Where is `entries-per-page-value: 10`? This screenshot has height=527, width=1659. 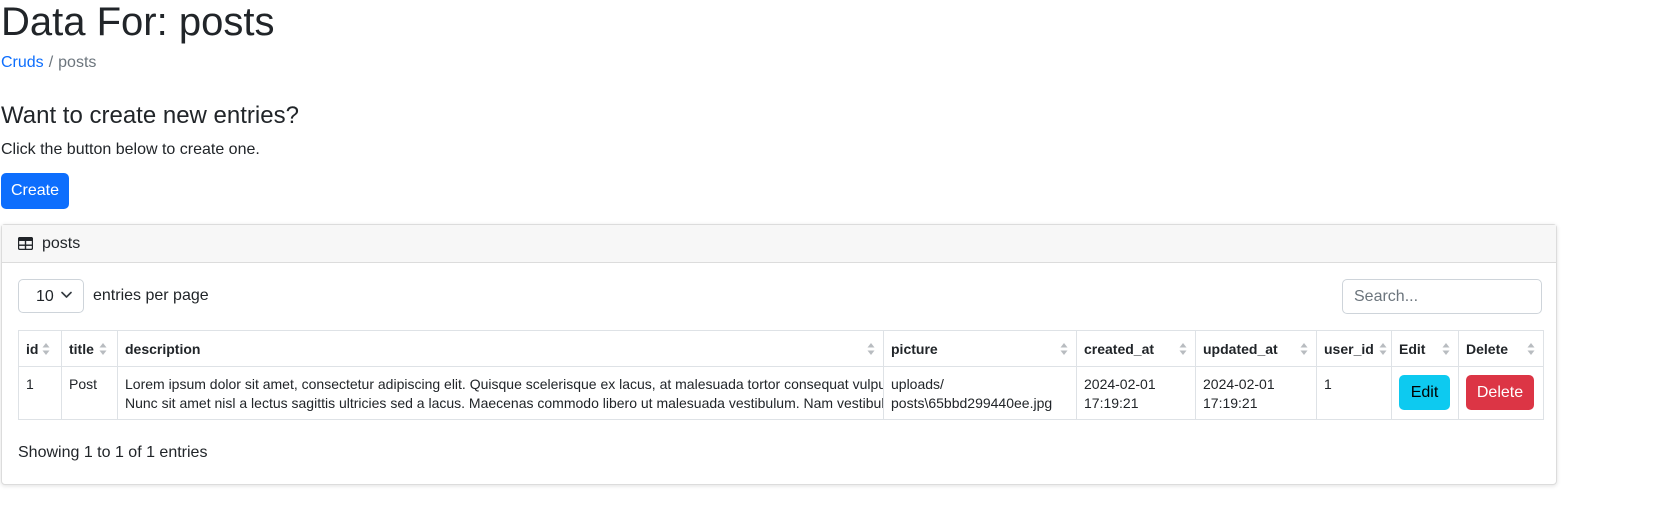
entries-per-page-value: 10 is located at coordinates (45, 296).